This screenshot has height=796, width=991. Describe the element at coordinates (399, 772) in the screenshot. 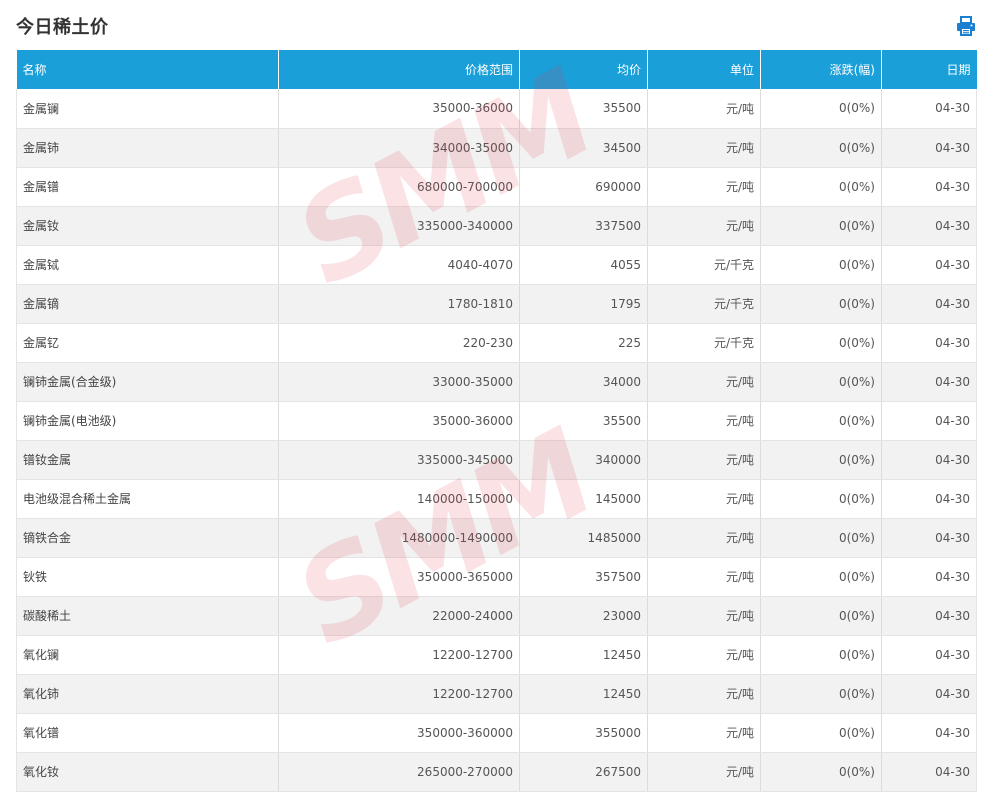

I see `price-range-cell: 265000-270000` at that location.